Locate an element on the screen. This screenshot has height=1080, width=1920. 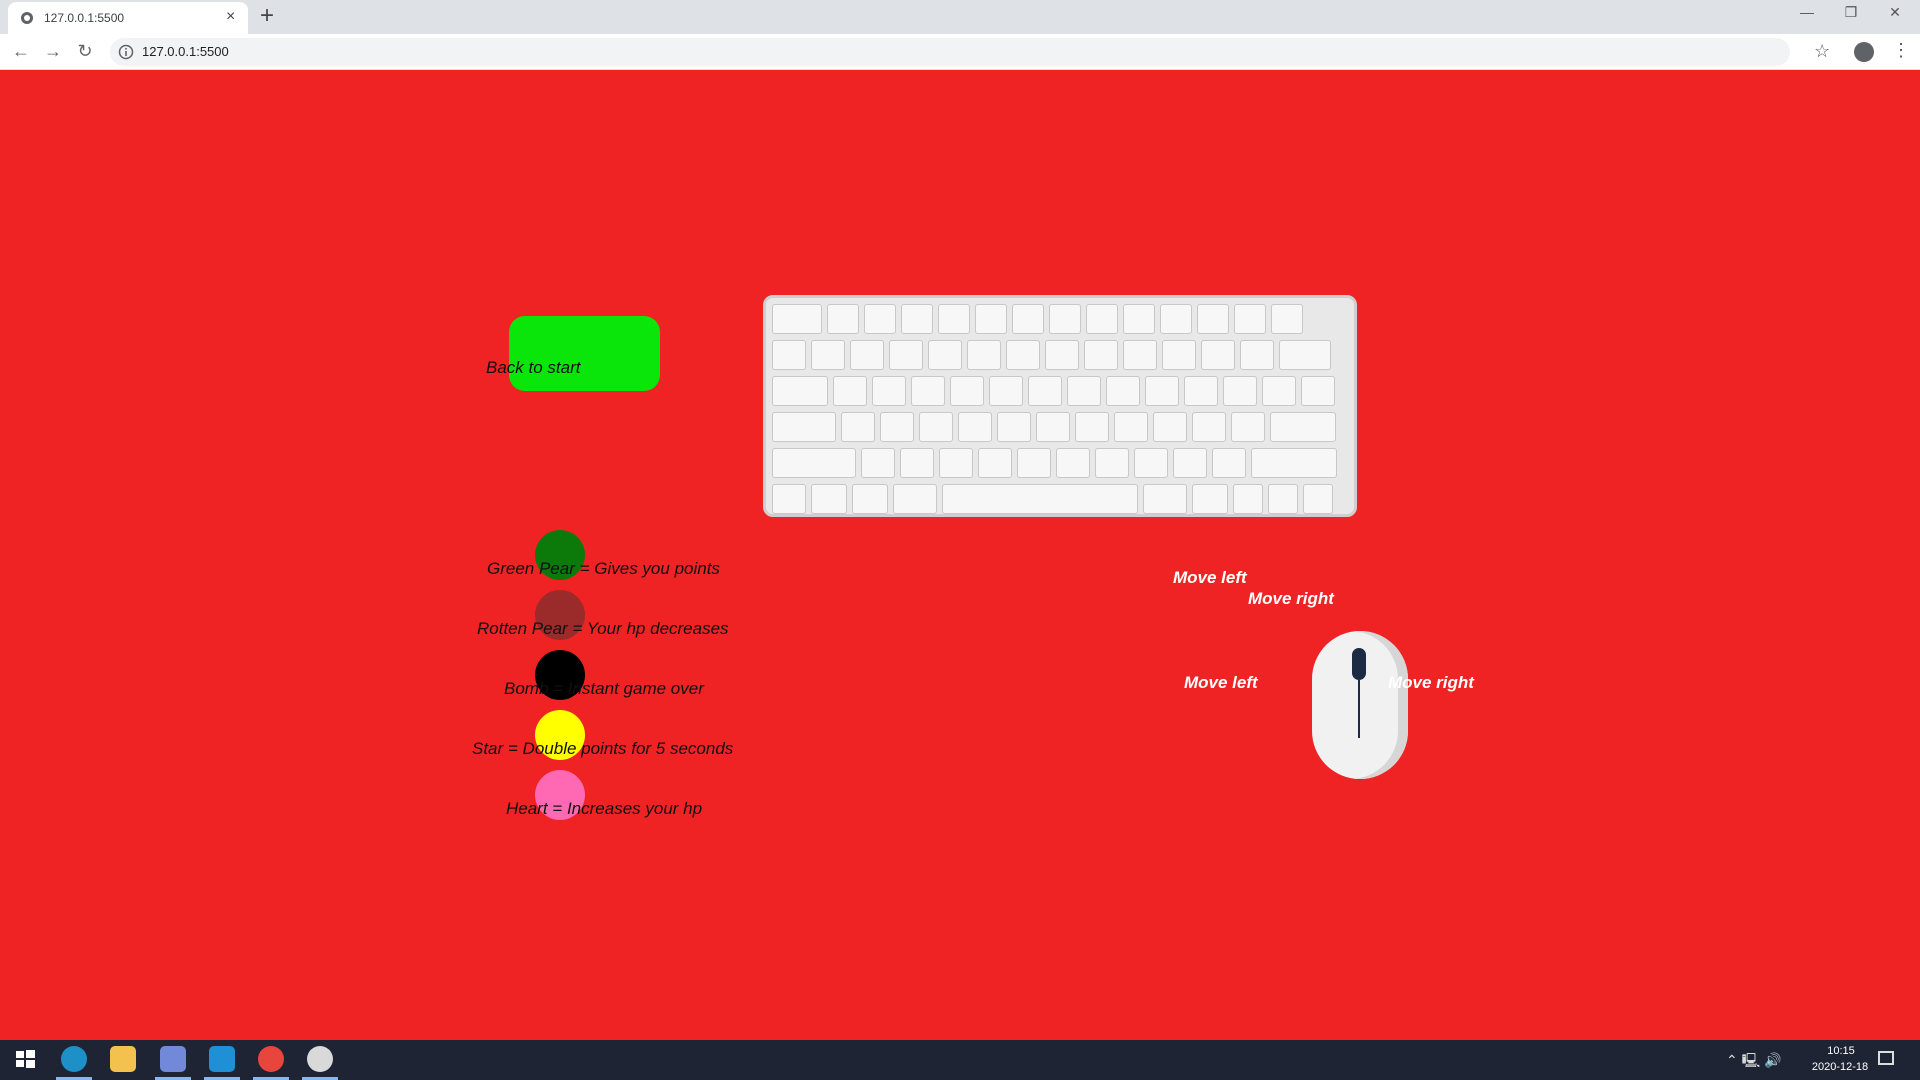
windows-taskbar is located at coordinates (960, 1060).